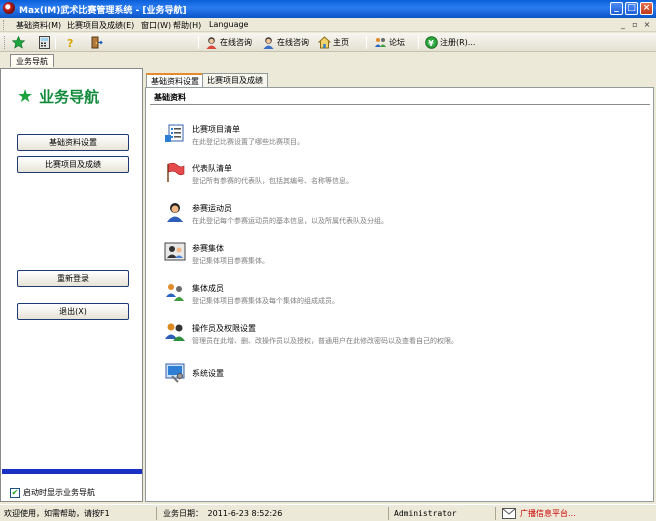 Image resolution: width=656 pixels, height=521 pixels. I want to click on show-on-startup-checkbox: ✔, so click(15, 492).